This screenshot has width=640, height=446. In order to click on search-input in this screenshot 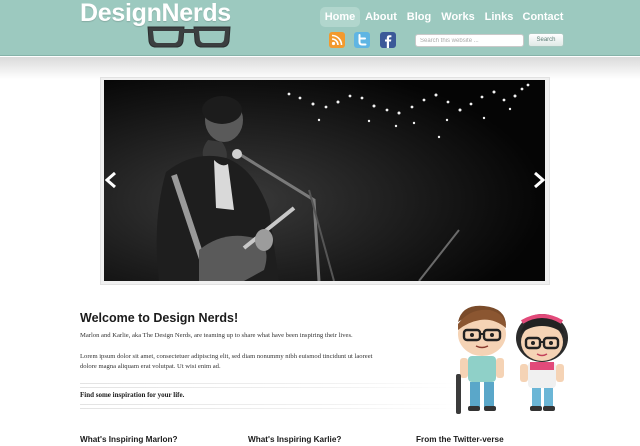, I will do `click(469, 40)`.